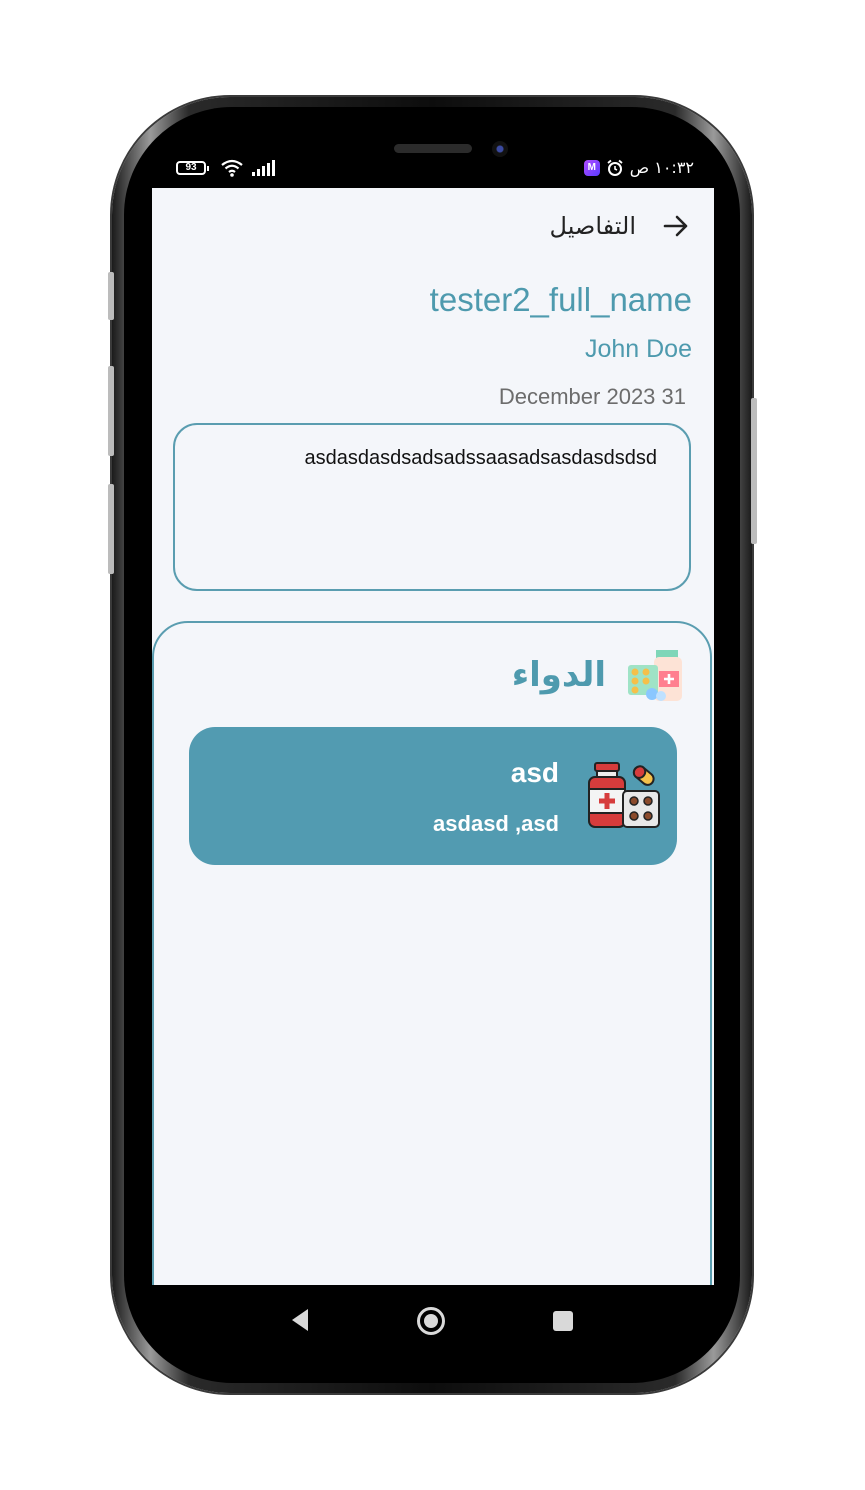 This screenshot has height=1490, width=865. What do you see at coordinates (754, 471) in the screenshot?
I see `power-button` at bounding box center [754, 471].